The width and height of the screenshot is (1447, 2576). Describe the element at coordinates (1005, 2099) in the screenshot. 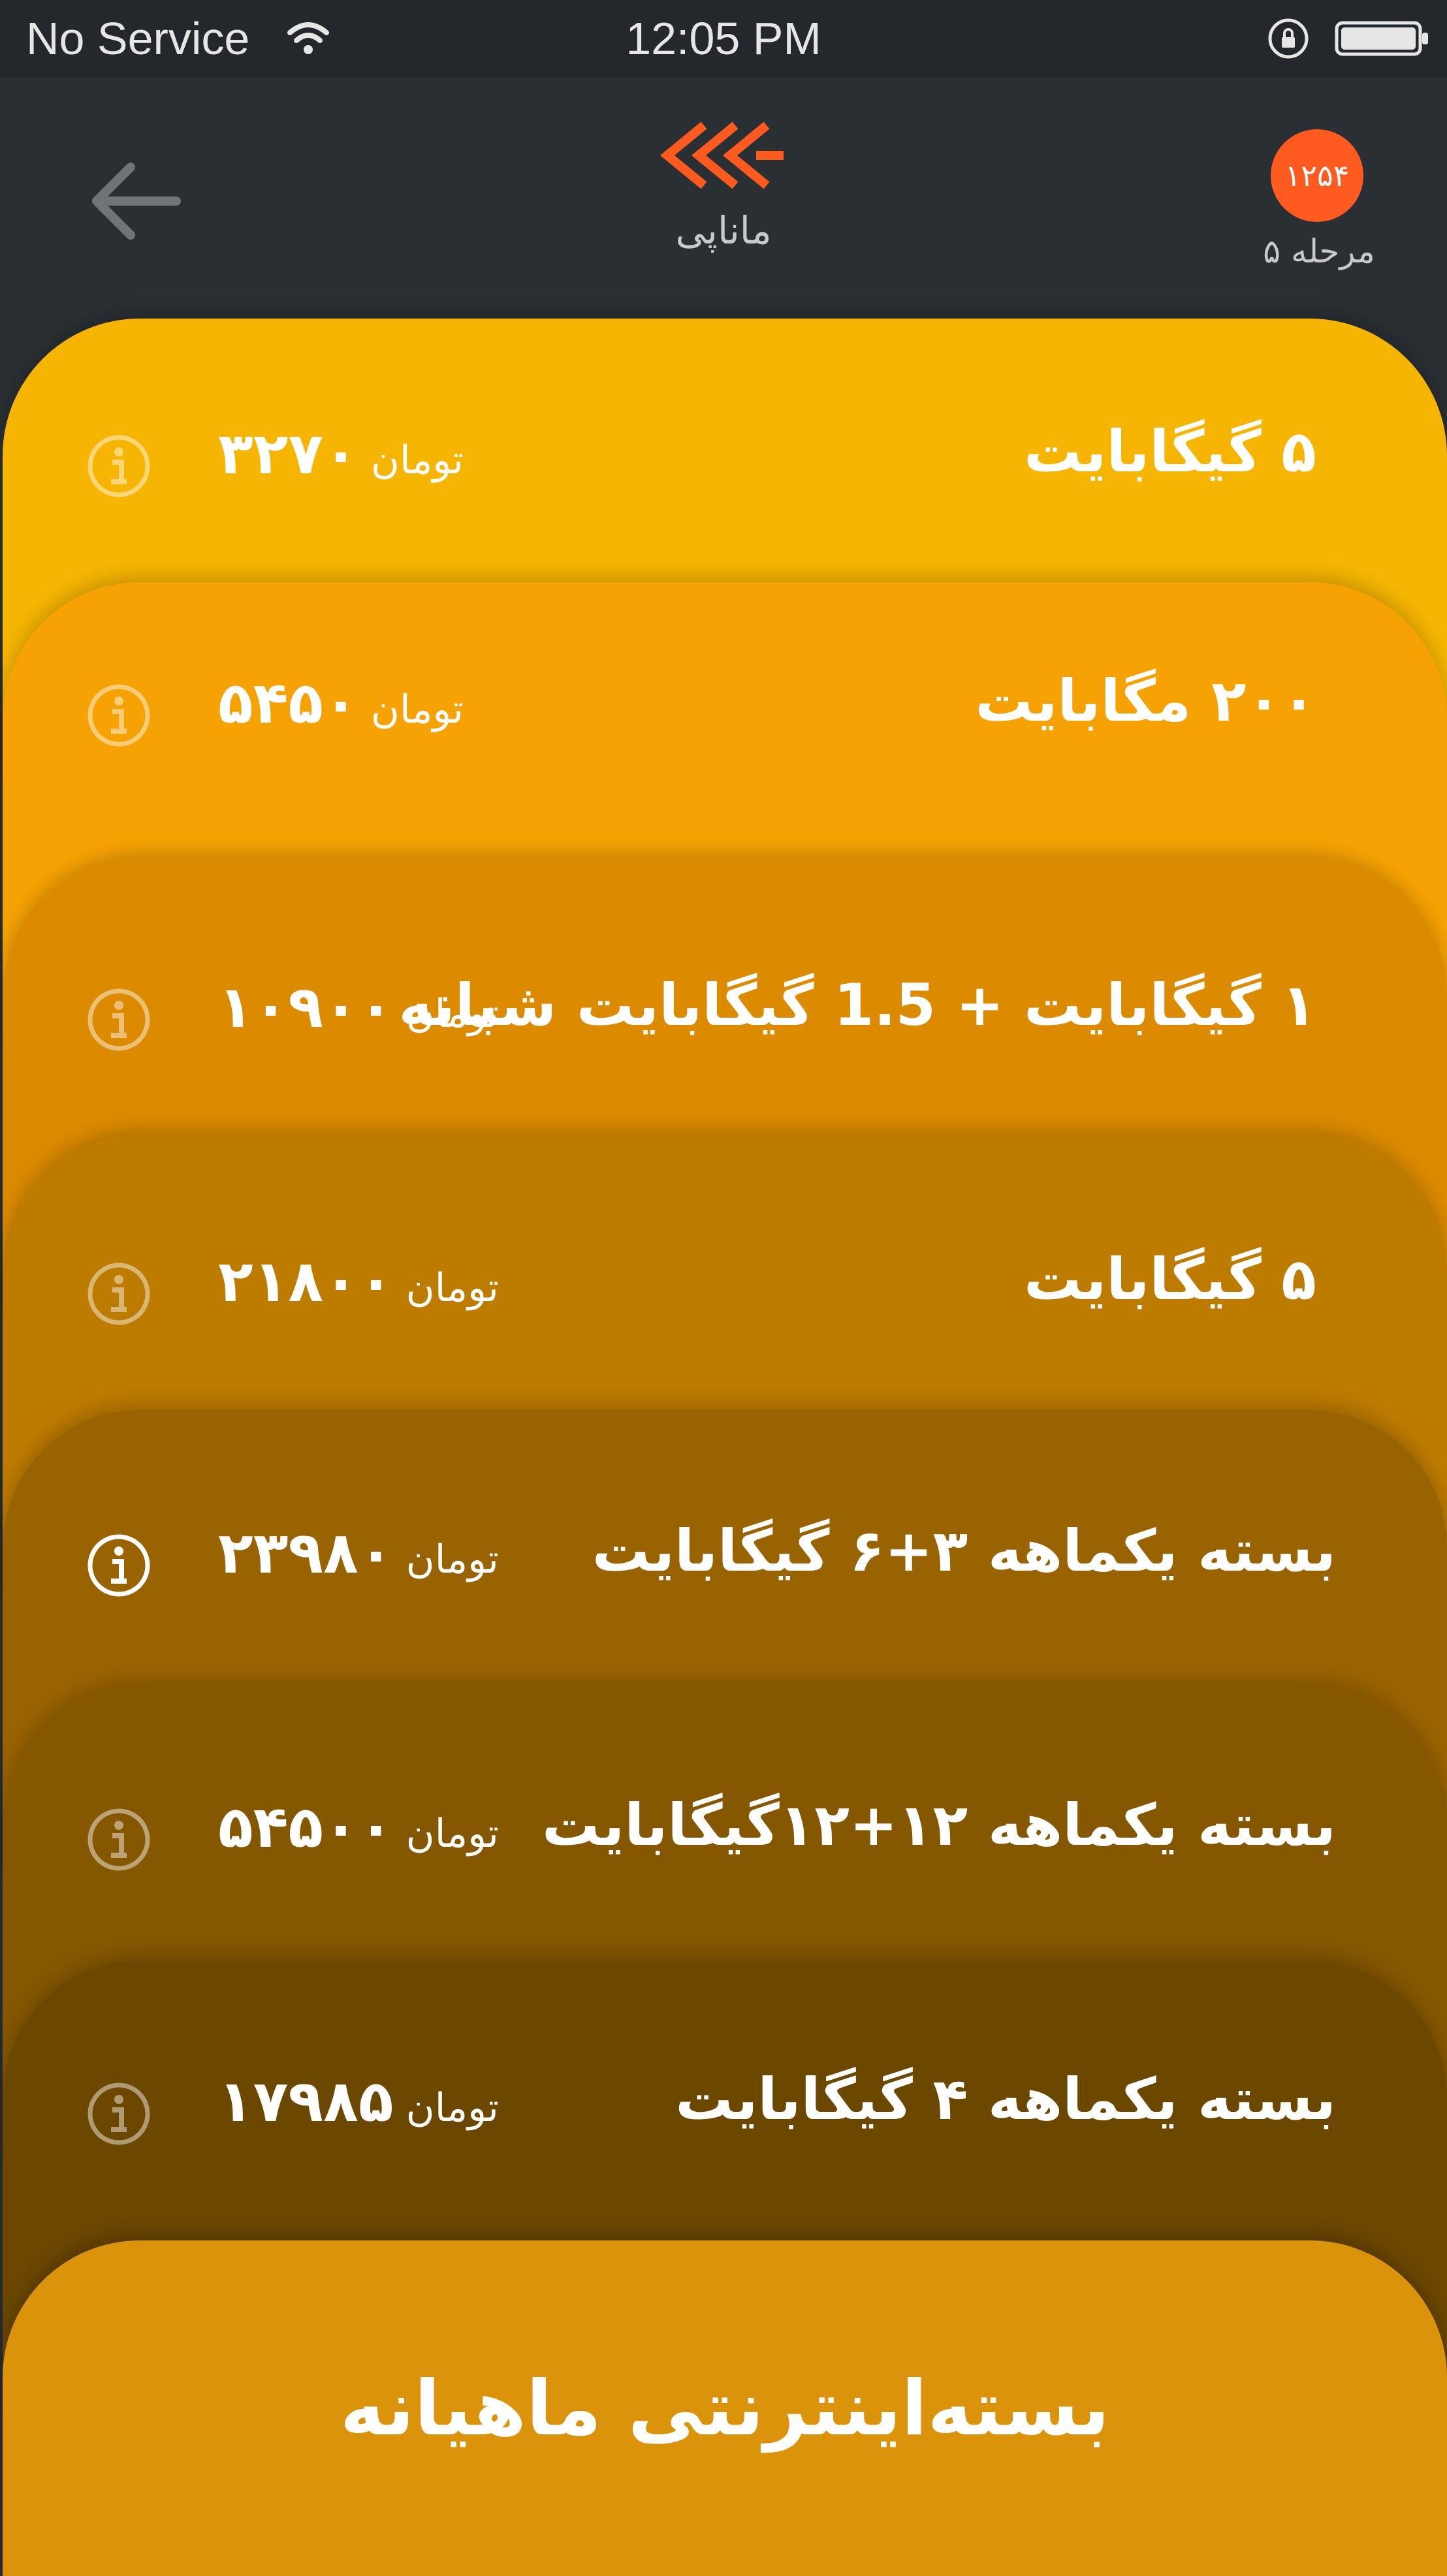

I see `package-title: بسته یکماهه ۴ گیگابایت` at that location.